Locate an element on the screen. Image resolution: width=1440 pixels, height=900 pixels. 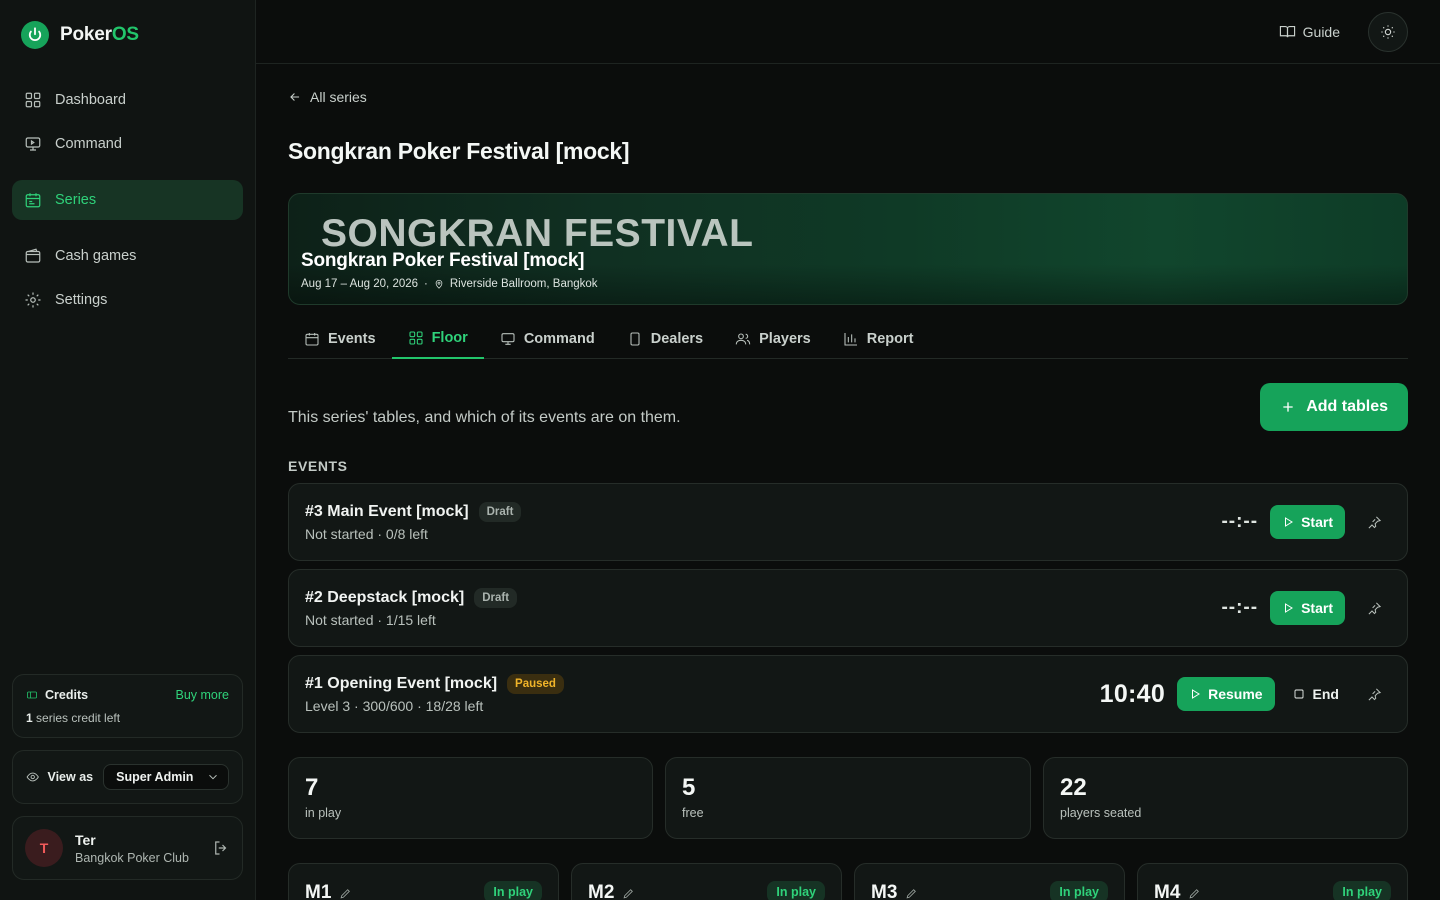
resume-button: Resume is located at coordinates (1226, 694).